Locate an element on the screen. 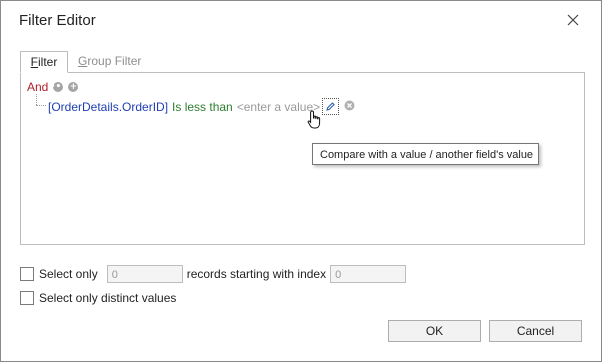 The width and height of the screenshot is (602, 362). select-only-count-input: 0 is located at coordinates (144, 274).